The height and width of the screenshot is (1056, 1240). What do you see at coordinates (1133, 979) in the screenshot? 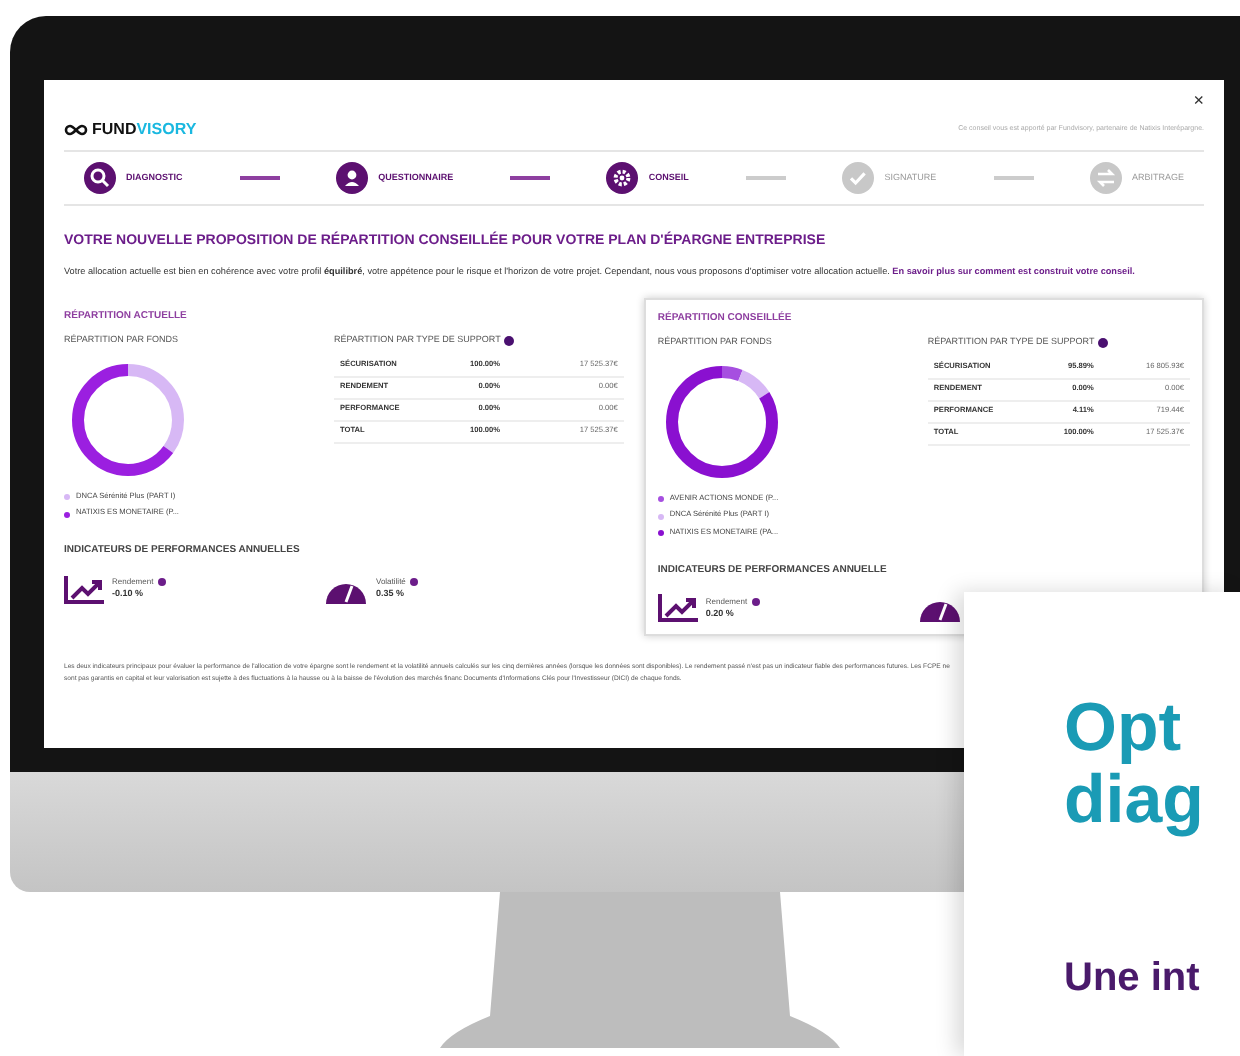
I see `slide-subheading: Une int` at bounding box center [1133, 979].